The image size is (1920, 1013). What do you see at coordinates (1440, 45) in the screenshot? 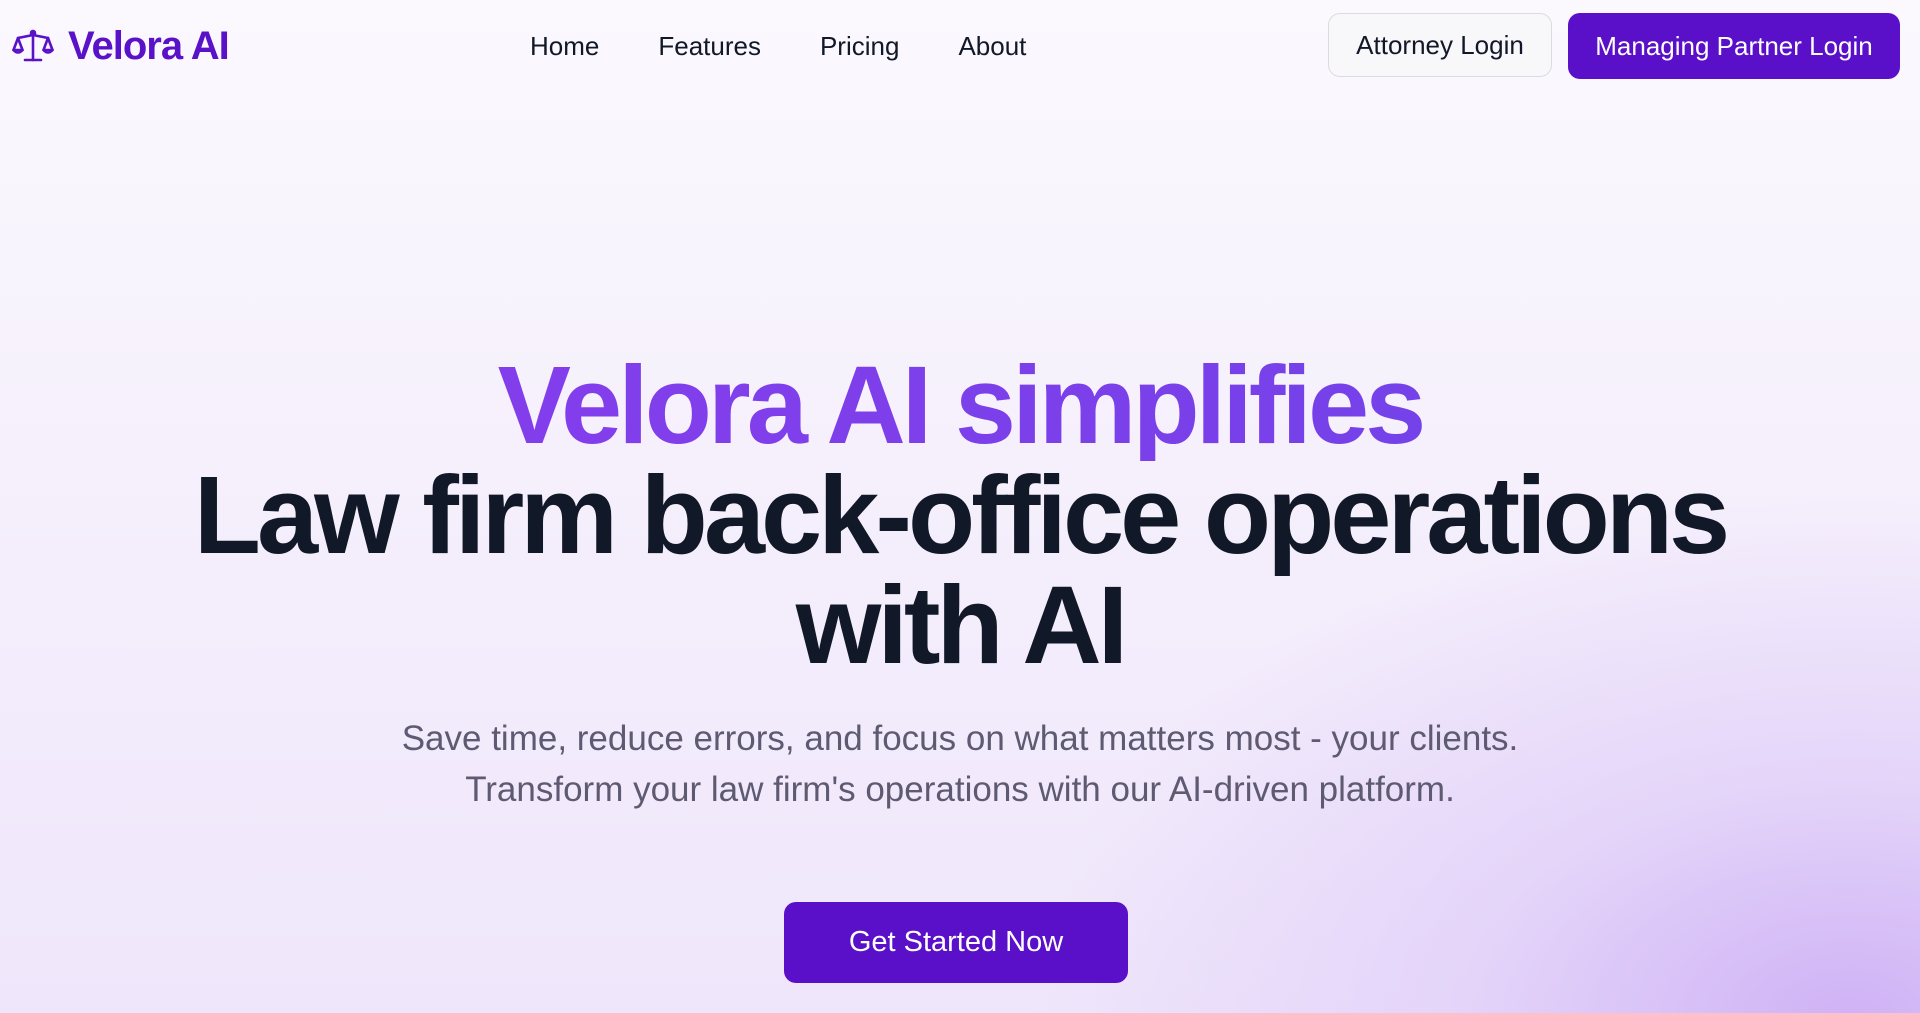
I see `attorney-login-button: Attorney Login` at bounding box center [1440, 45].